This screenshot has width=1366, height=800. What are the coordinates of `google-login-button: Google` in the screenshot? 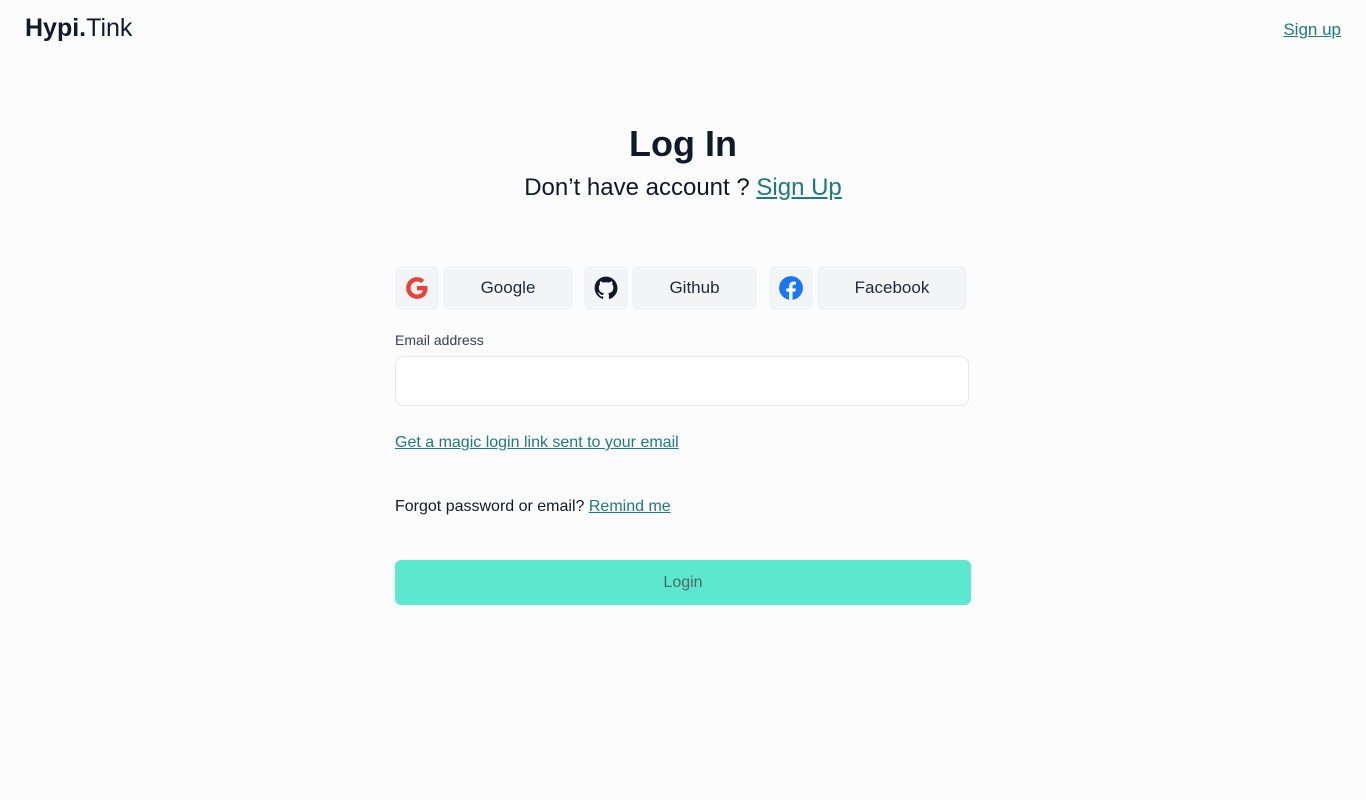 It's located at (484, 288).